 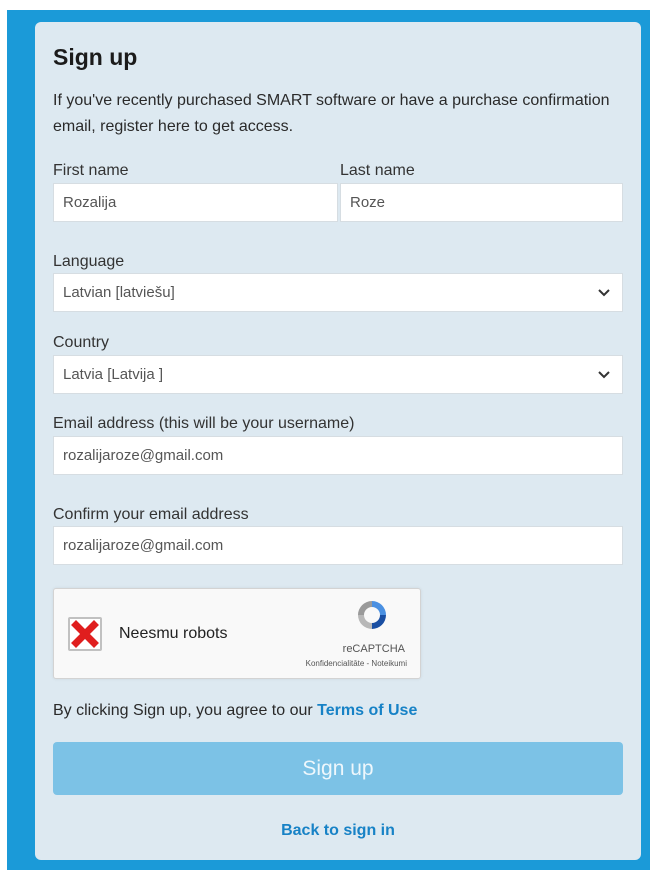 What do you see at coordinates (356, 663) in the screenshot?
I see `recaptcha-links: Konfidencialitāte - Noteikumi` at bounding box center [356, 663].